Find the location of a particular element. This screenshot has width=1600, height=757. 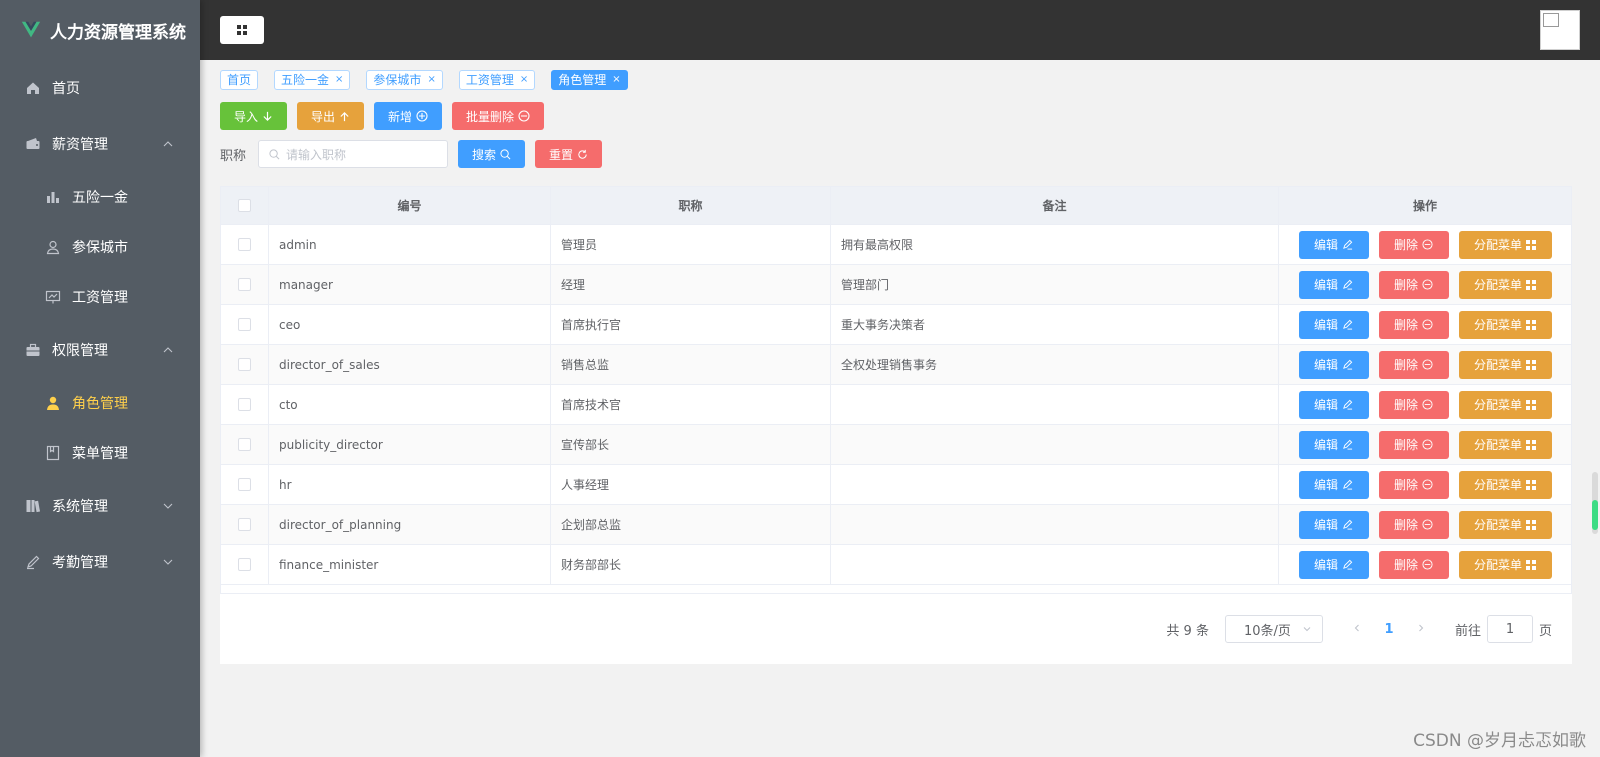

tag-item: 角色管理 × is located at coordinates (589, 80).